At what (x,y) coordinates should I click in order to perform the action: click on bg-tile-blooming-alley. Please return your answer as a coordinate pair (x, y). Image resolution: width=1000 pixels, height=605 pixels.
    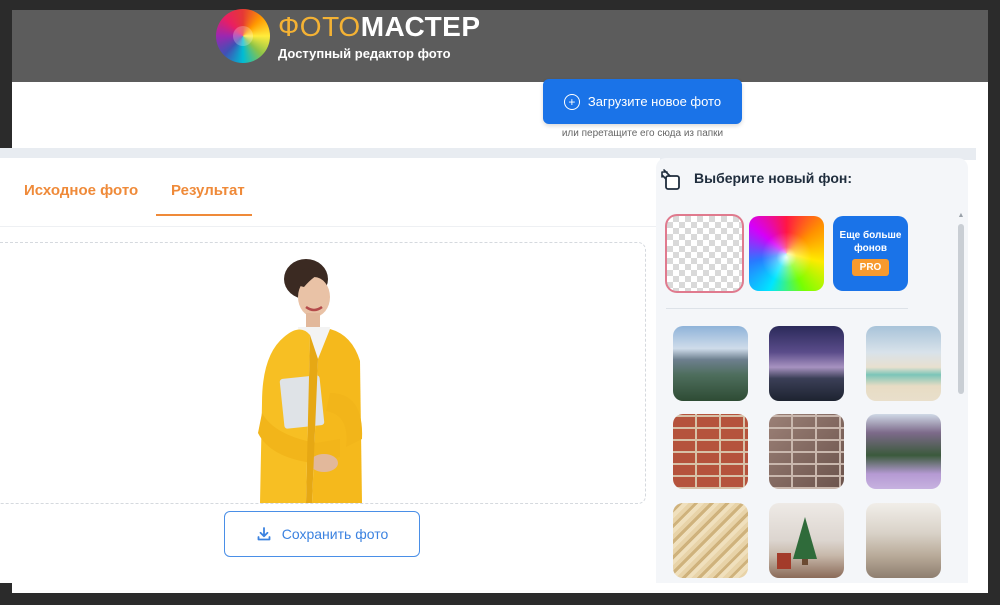
    Looking at the image, I should click on (903, 451).